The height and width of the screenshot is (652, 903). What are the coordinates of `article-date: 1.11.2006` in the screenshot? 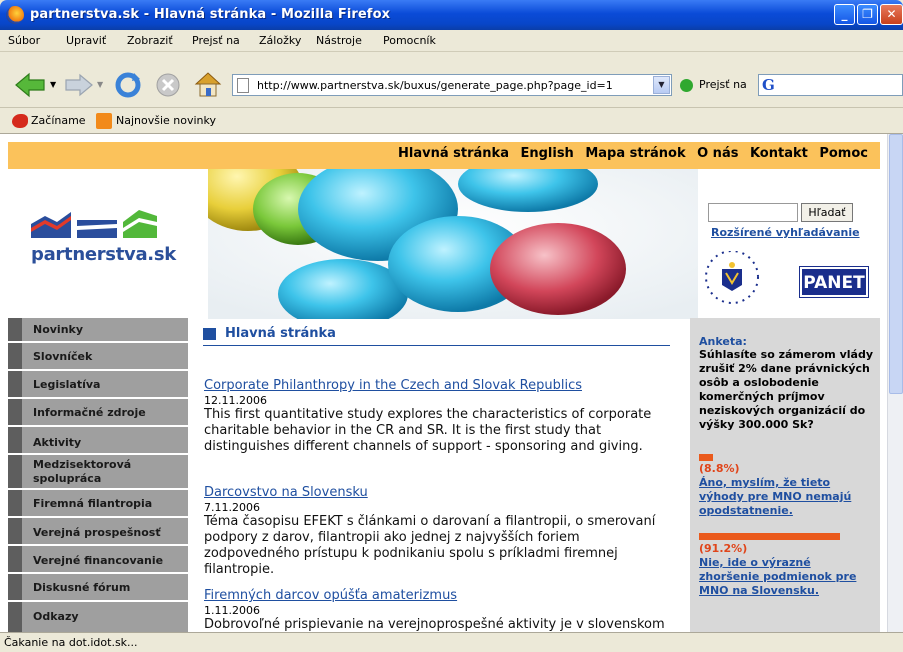 It's located at (232, 610).